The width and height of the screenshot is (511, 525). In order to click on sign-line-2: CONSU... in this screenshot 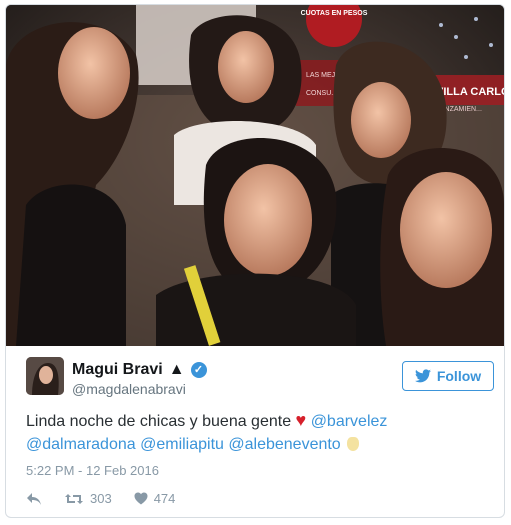, I will do `click(321, 93)`.